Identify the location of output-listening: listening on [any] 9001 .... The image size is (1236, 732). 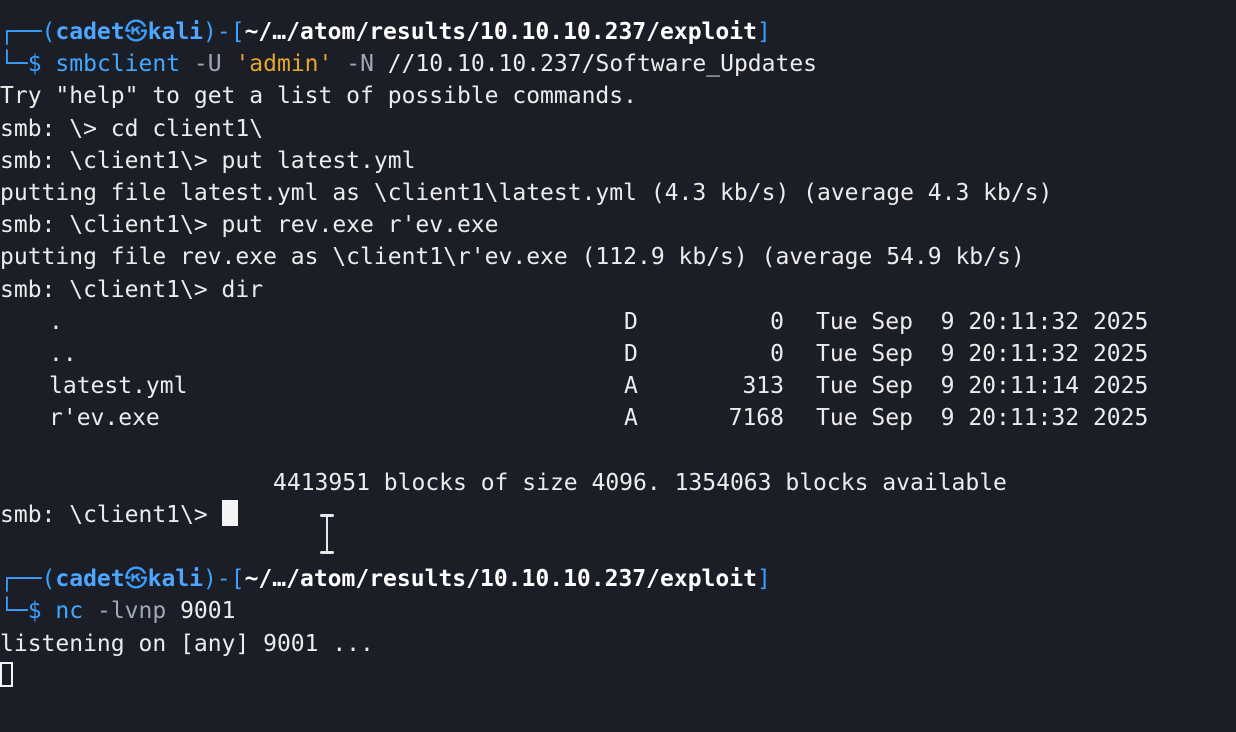
(187, 643).